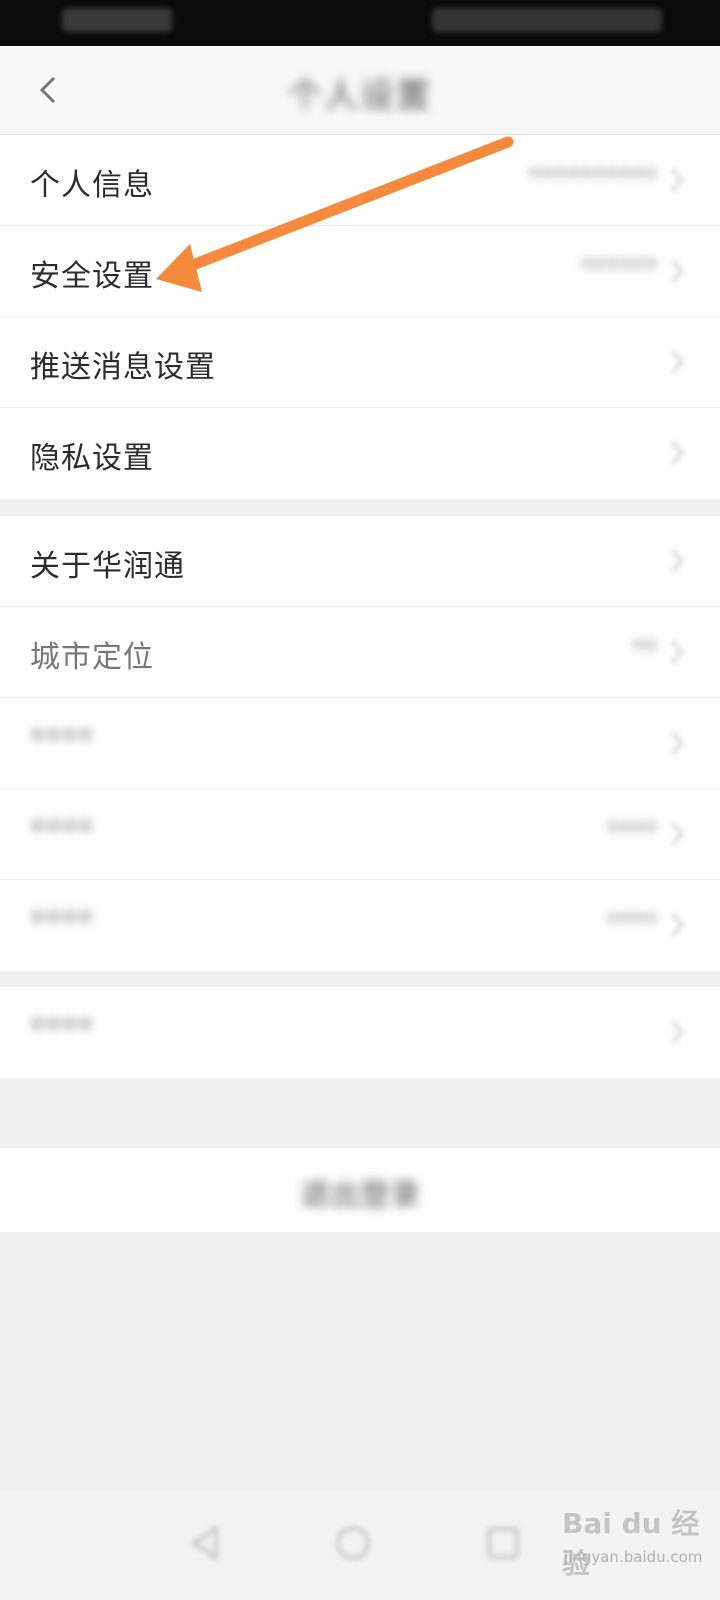 The image size is (720, 1600). What do you see at coordinates (547, 20) in the screenshot?
I see `status-bar-right-info` at bounding box center [547, 20].